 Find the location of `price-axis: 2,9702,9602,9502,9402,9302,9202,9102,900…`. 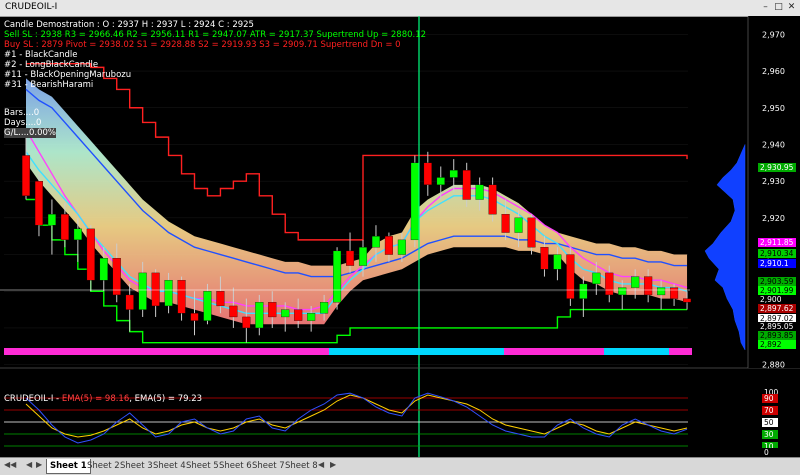

price-axis: 2,9702,9602,9502,9402,9302,9202,9102,900… is located at coordinates (773, 193).